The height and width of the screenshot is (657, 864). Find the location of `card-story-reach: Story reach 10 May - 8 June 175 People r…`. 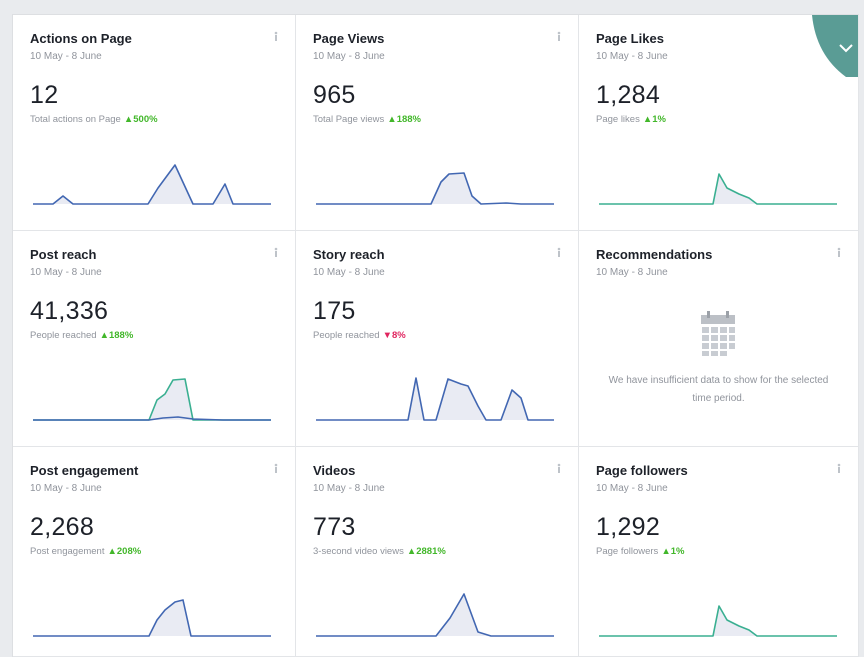

card-story-reach: Story reach 10 May - 8 June 175 People r… is located at coordinates (437, 339).